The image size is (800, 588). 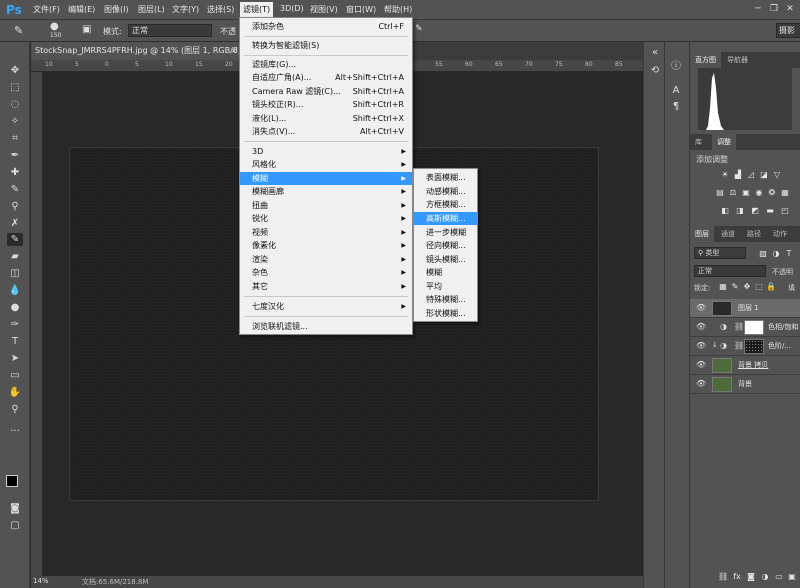 What do you see at coordinates (724, 142) in the screenshot?
I see `tab-adjustments: 调整` at bounding box center [724, 142].